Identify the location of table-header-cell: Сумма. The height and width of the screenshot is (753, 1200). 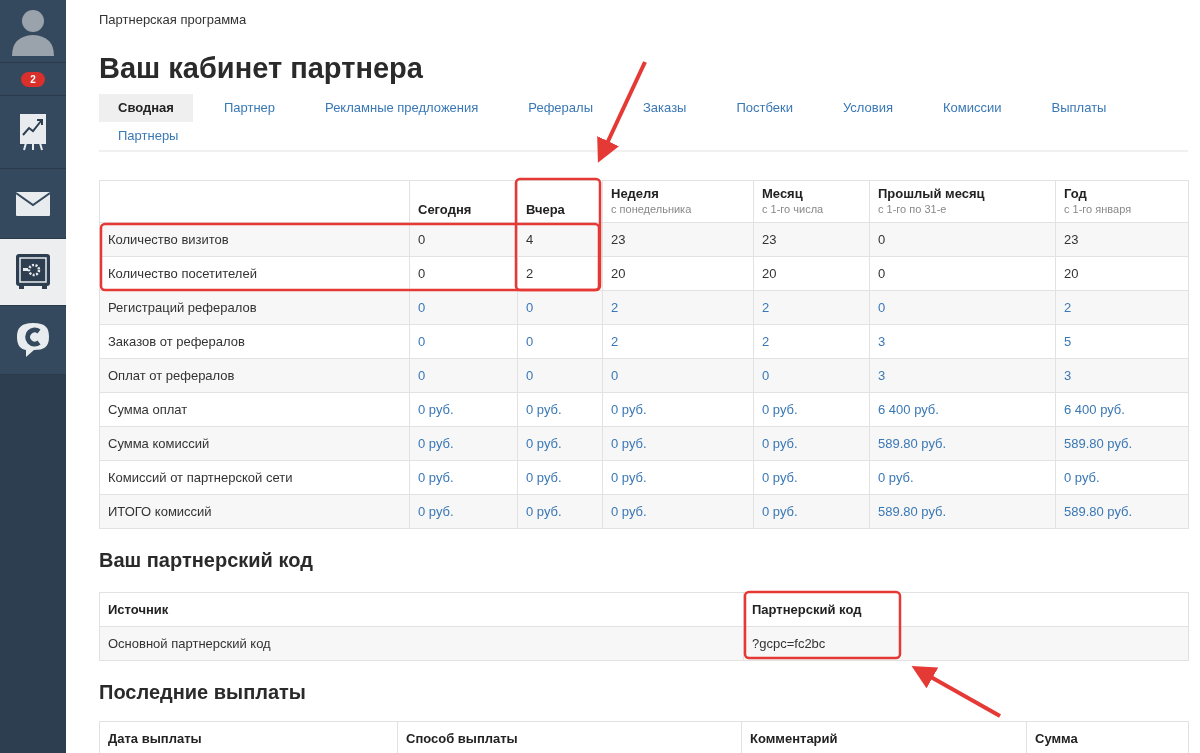
(1107, 737).